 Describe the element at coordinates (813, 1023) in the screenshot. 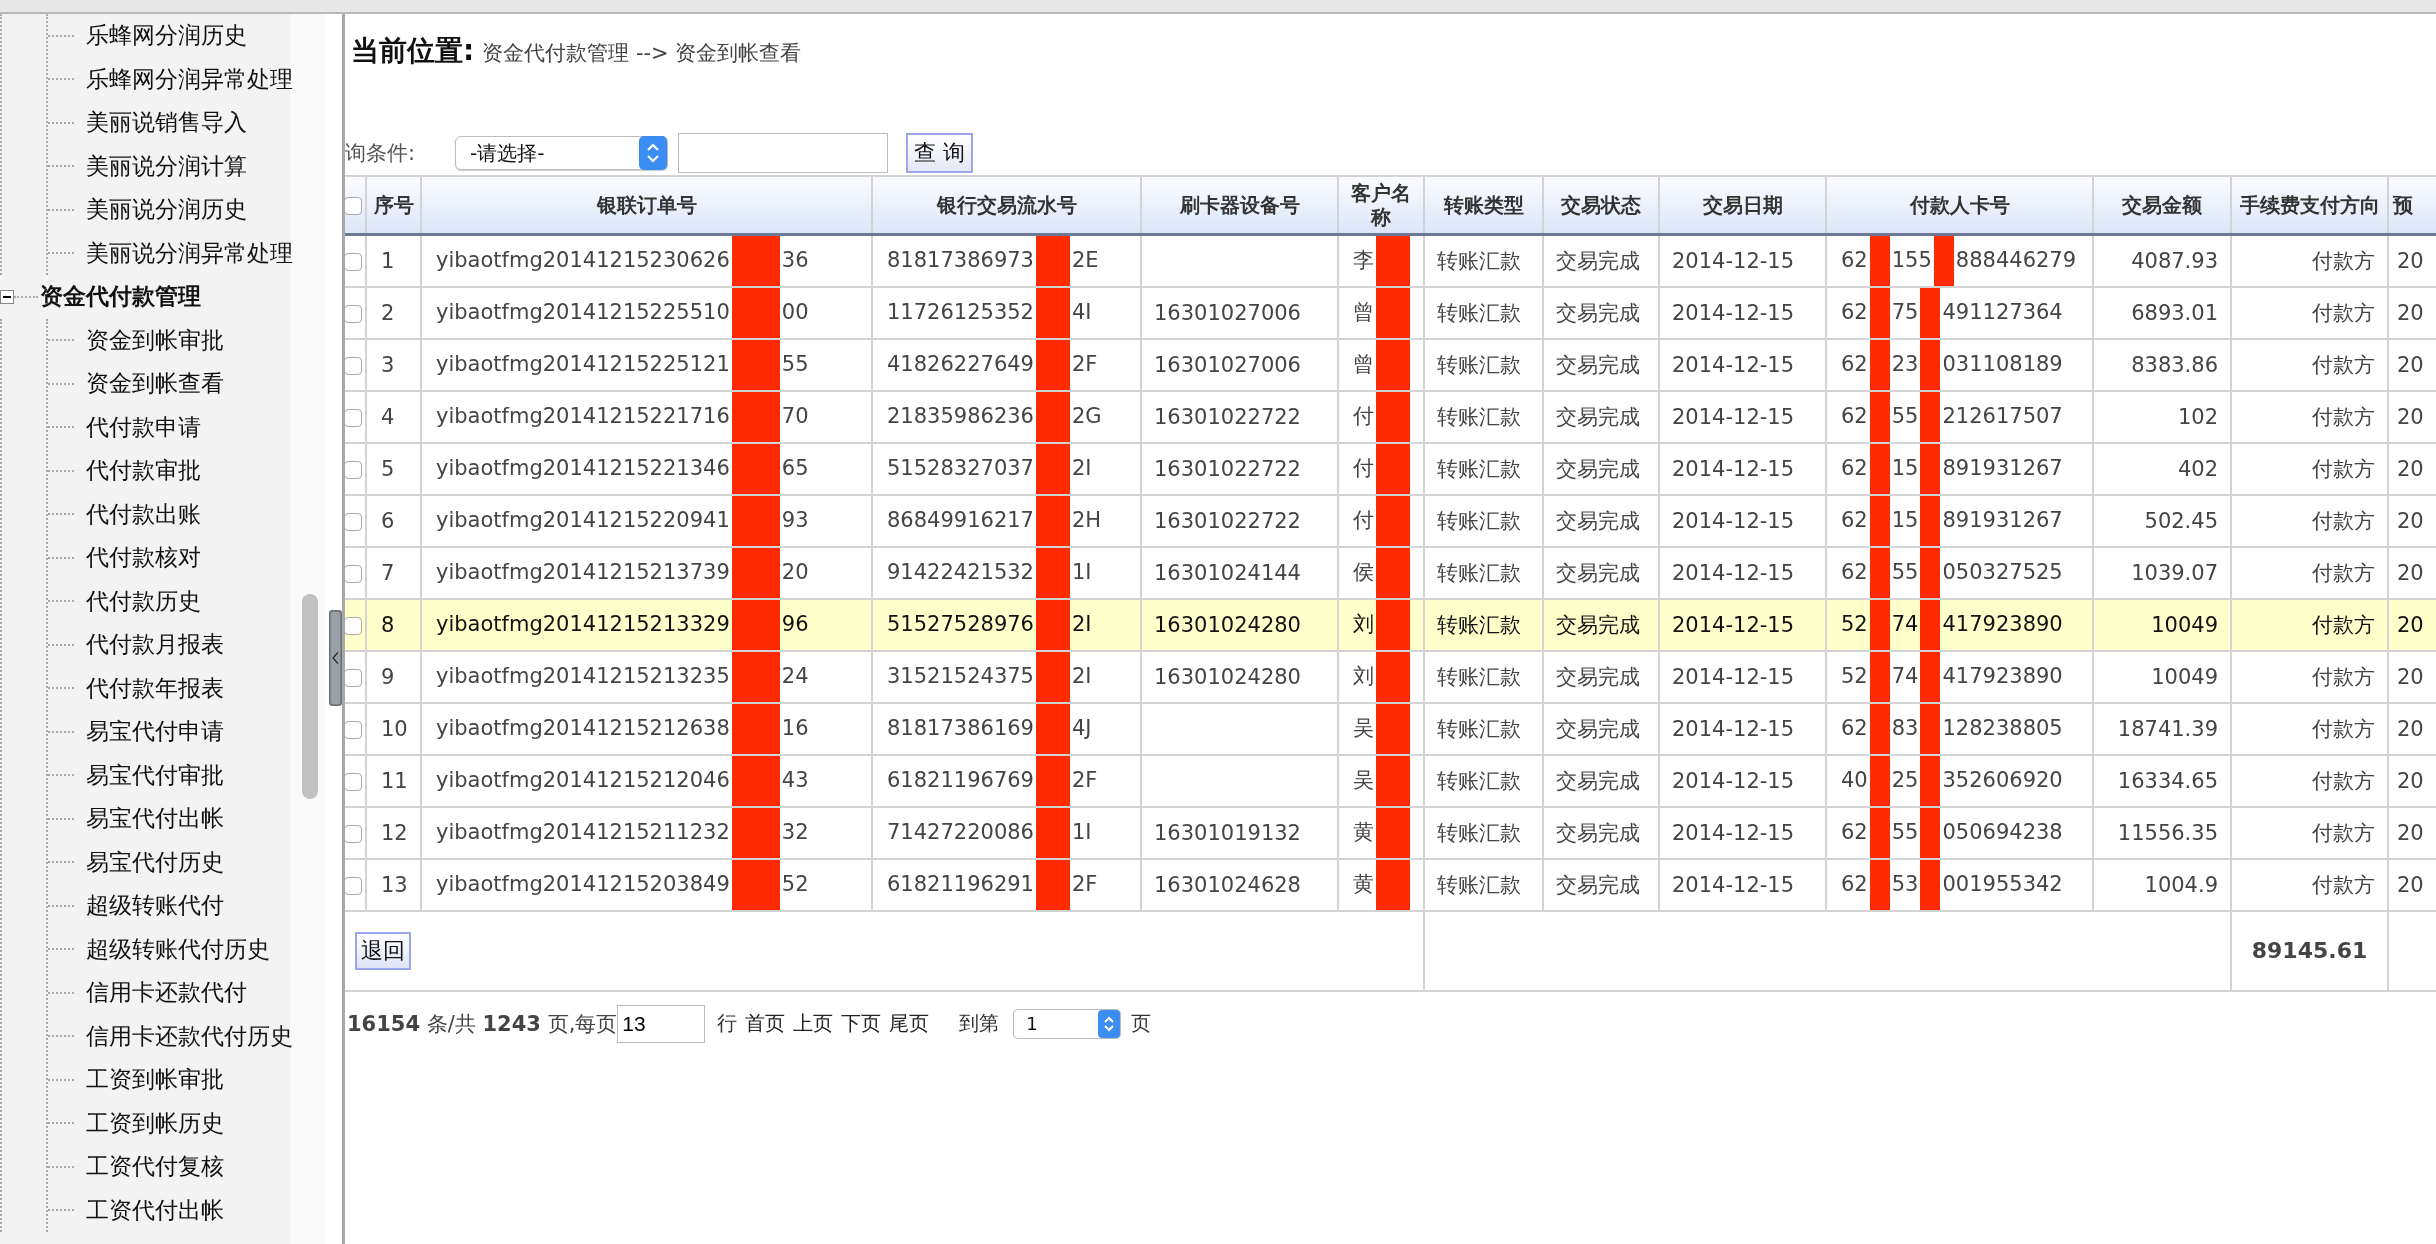

I see `page-link: 上页` at that location.